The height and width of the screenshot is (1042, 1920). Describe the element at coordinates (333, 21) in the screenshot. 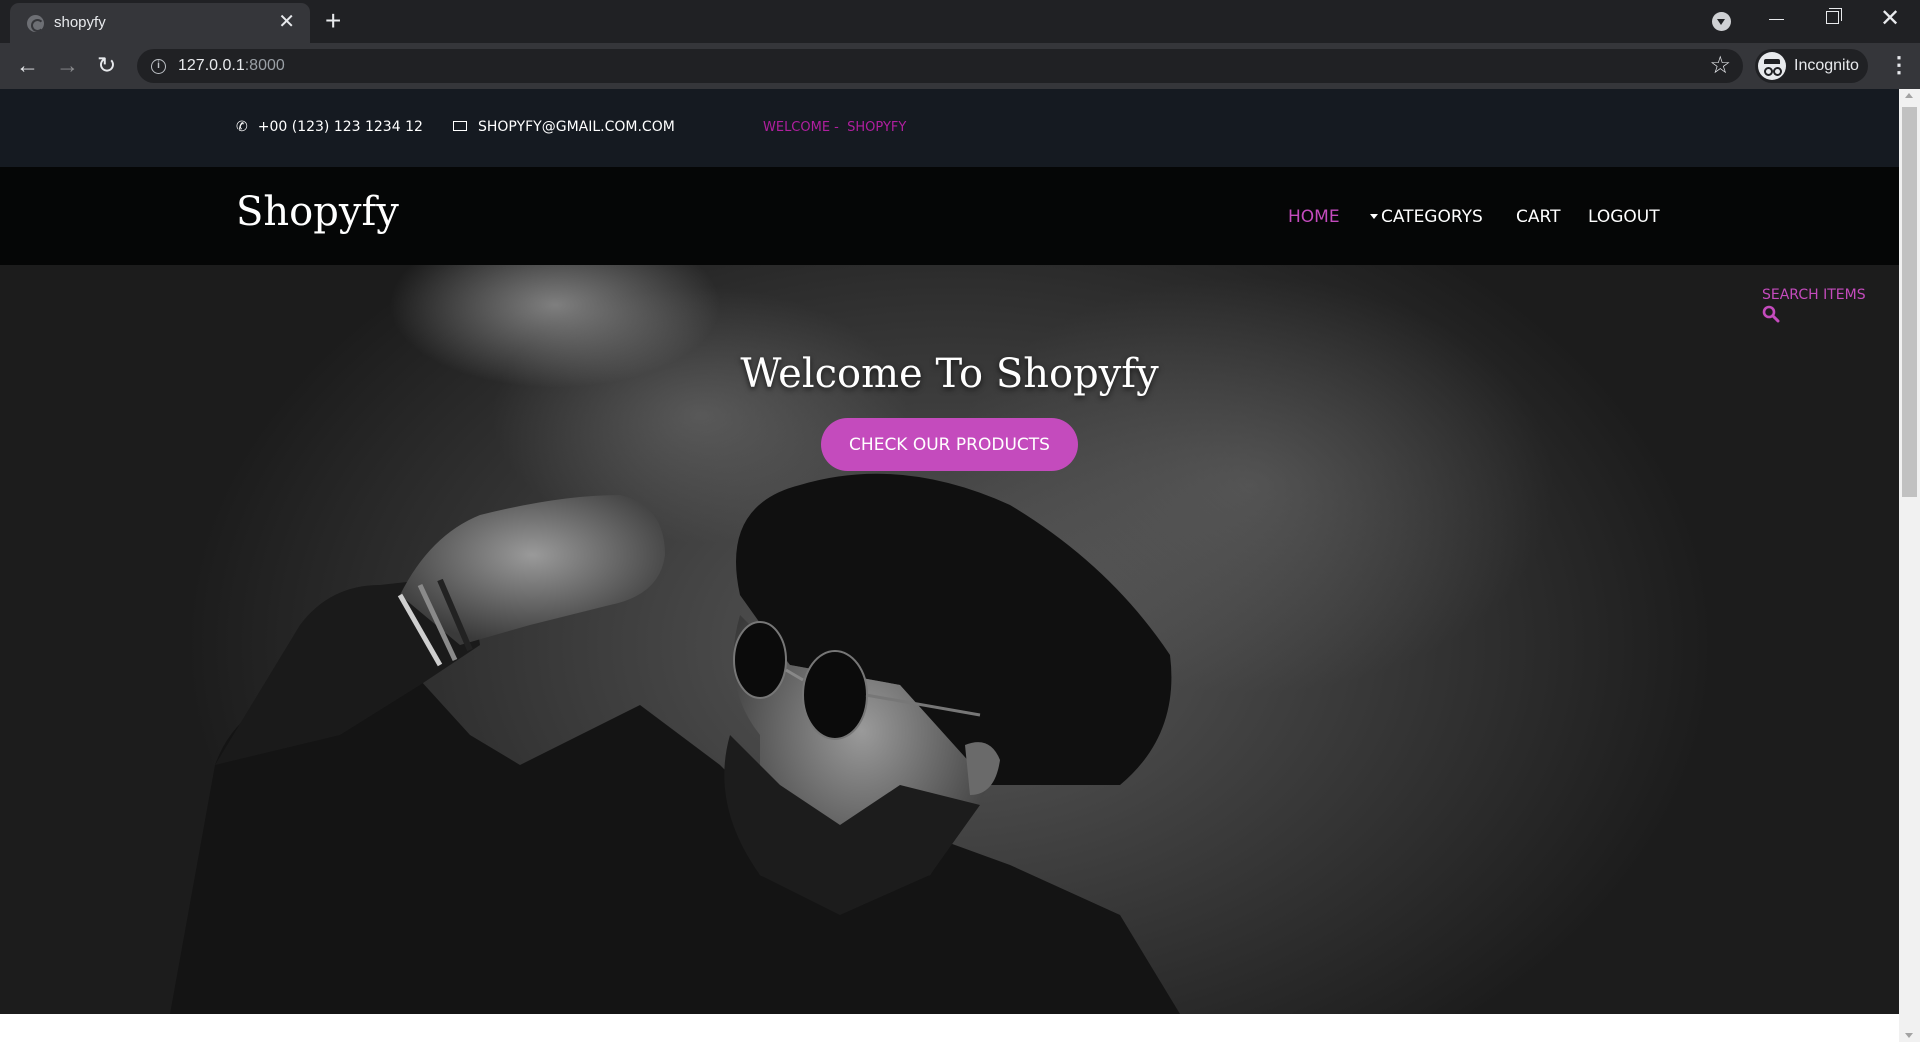

I see `new-tab-button: +` at that location.